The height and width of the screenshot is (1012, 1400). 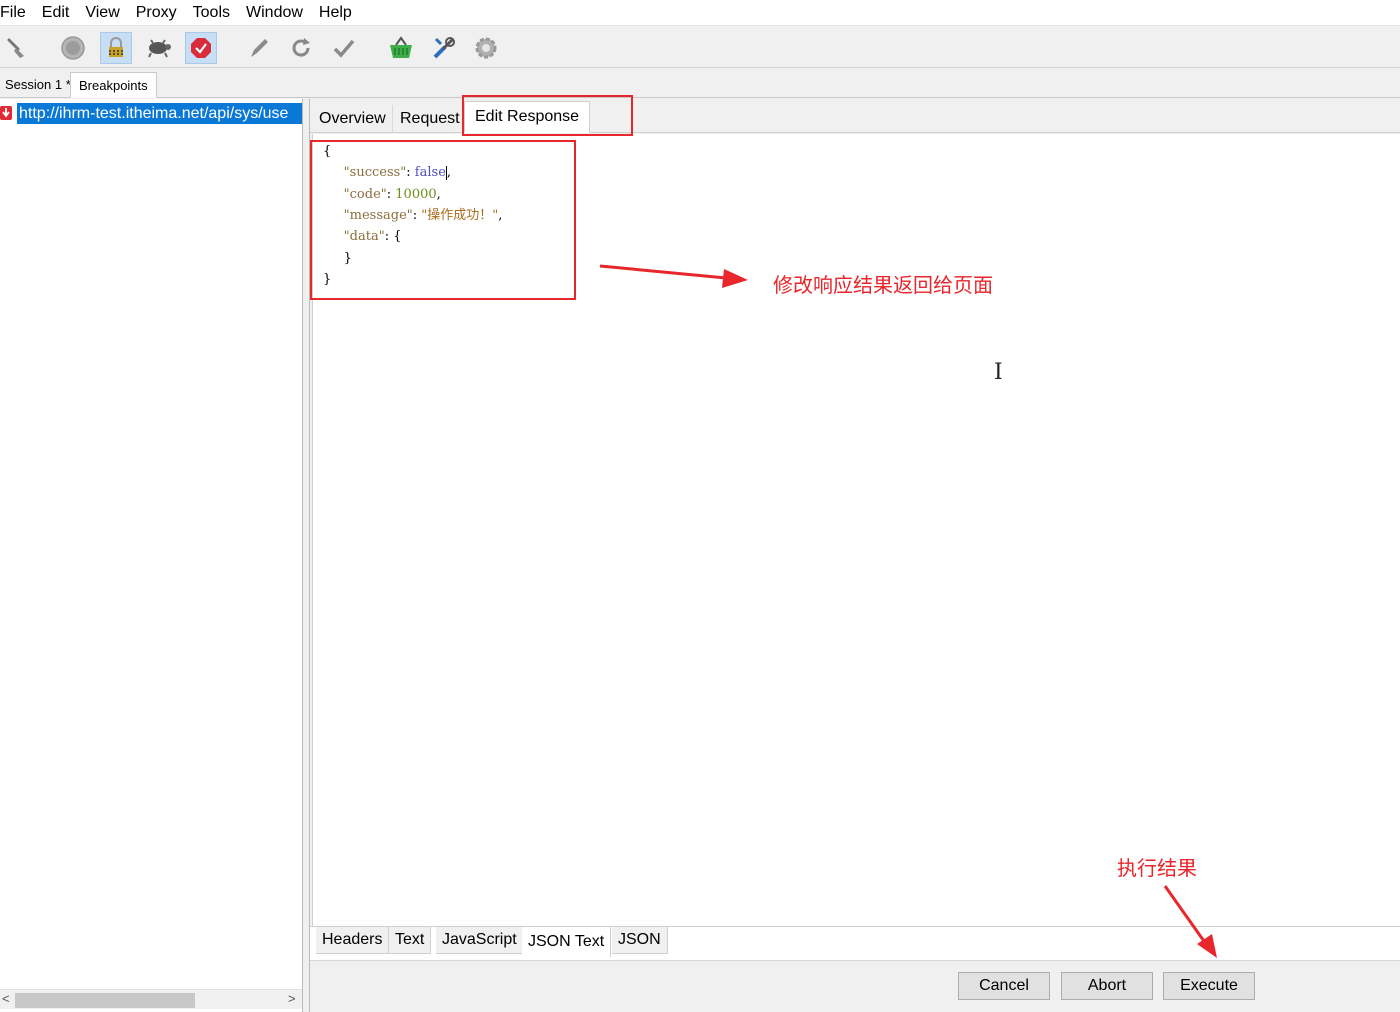 What do you see at coordinates (292, 998) in the screenshot?
I see `scroll-right-icon: >` at bounding box center [292, 998].